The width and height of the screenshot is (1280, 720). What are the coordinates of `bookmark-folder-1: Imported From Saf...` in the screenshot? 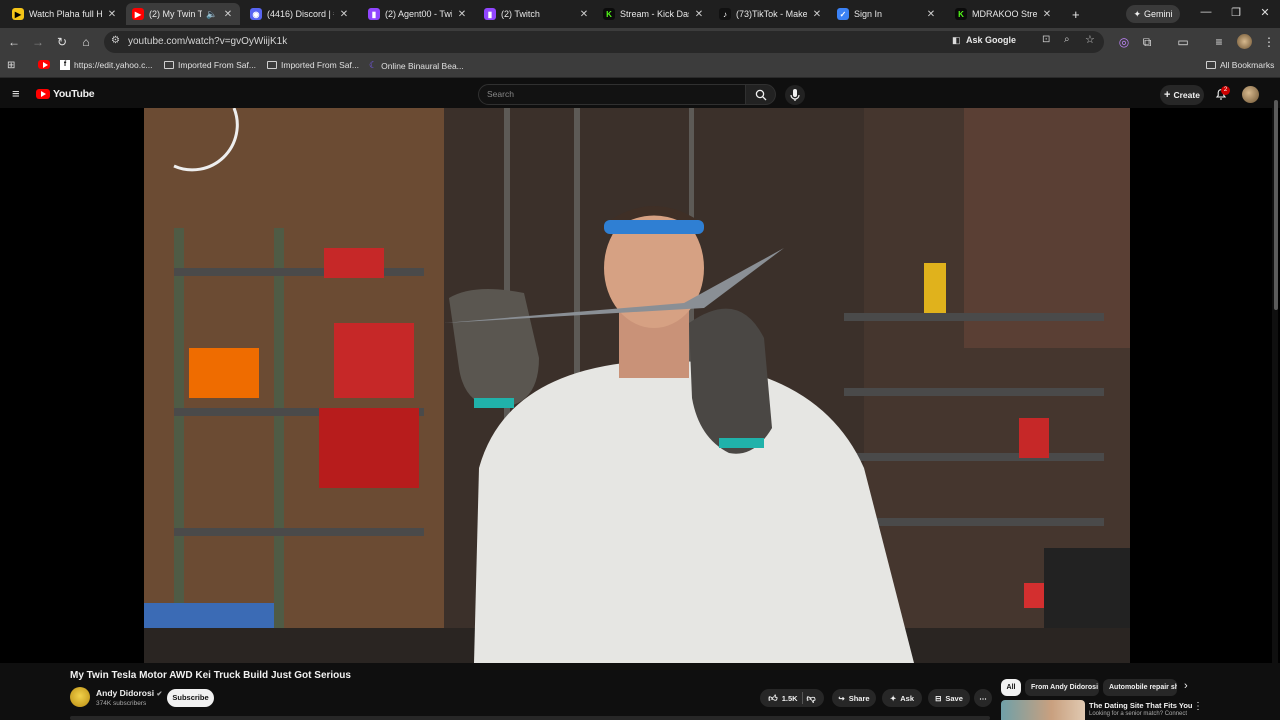 It's located at (210, 65).